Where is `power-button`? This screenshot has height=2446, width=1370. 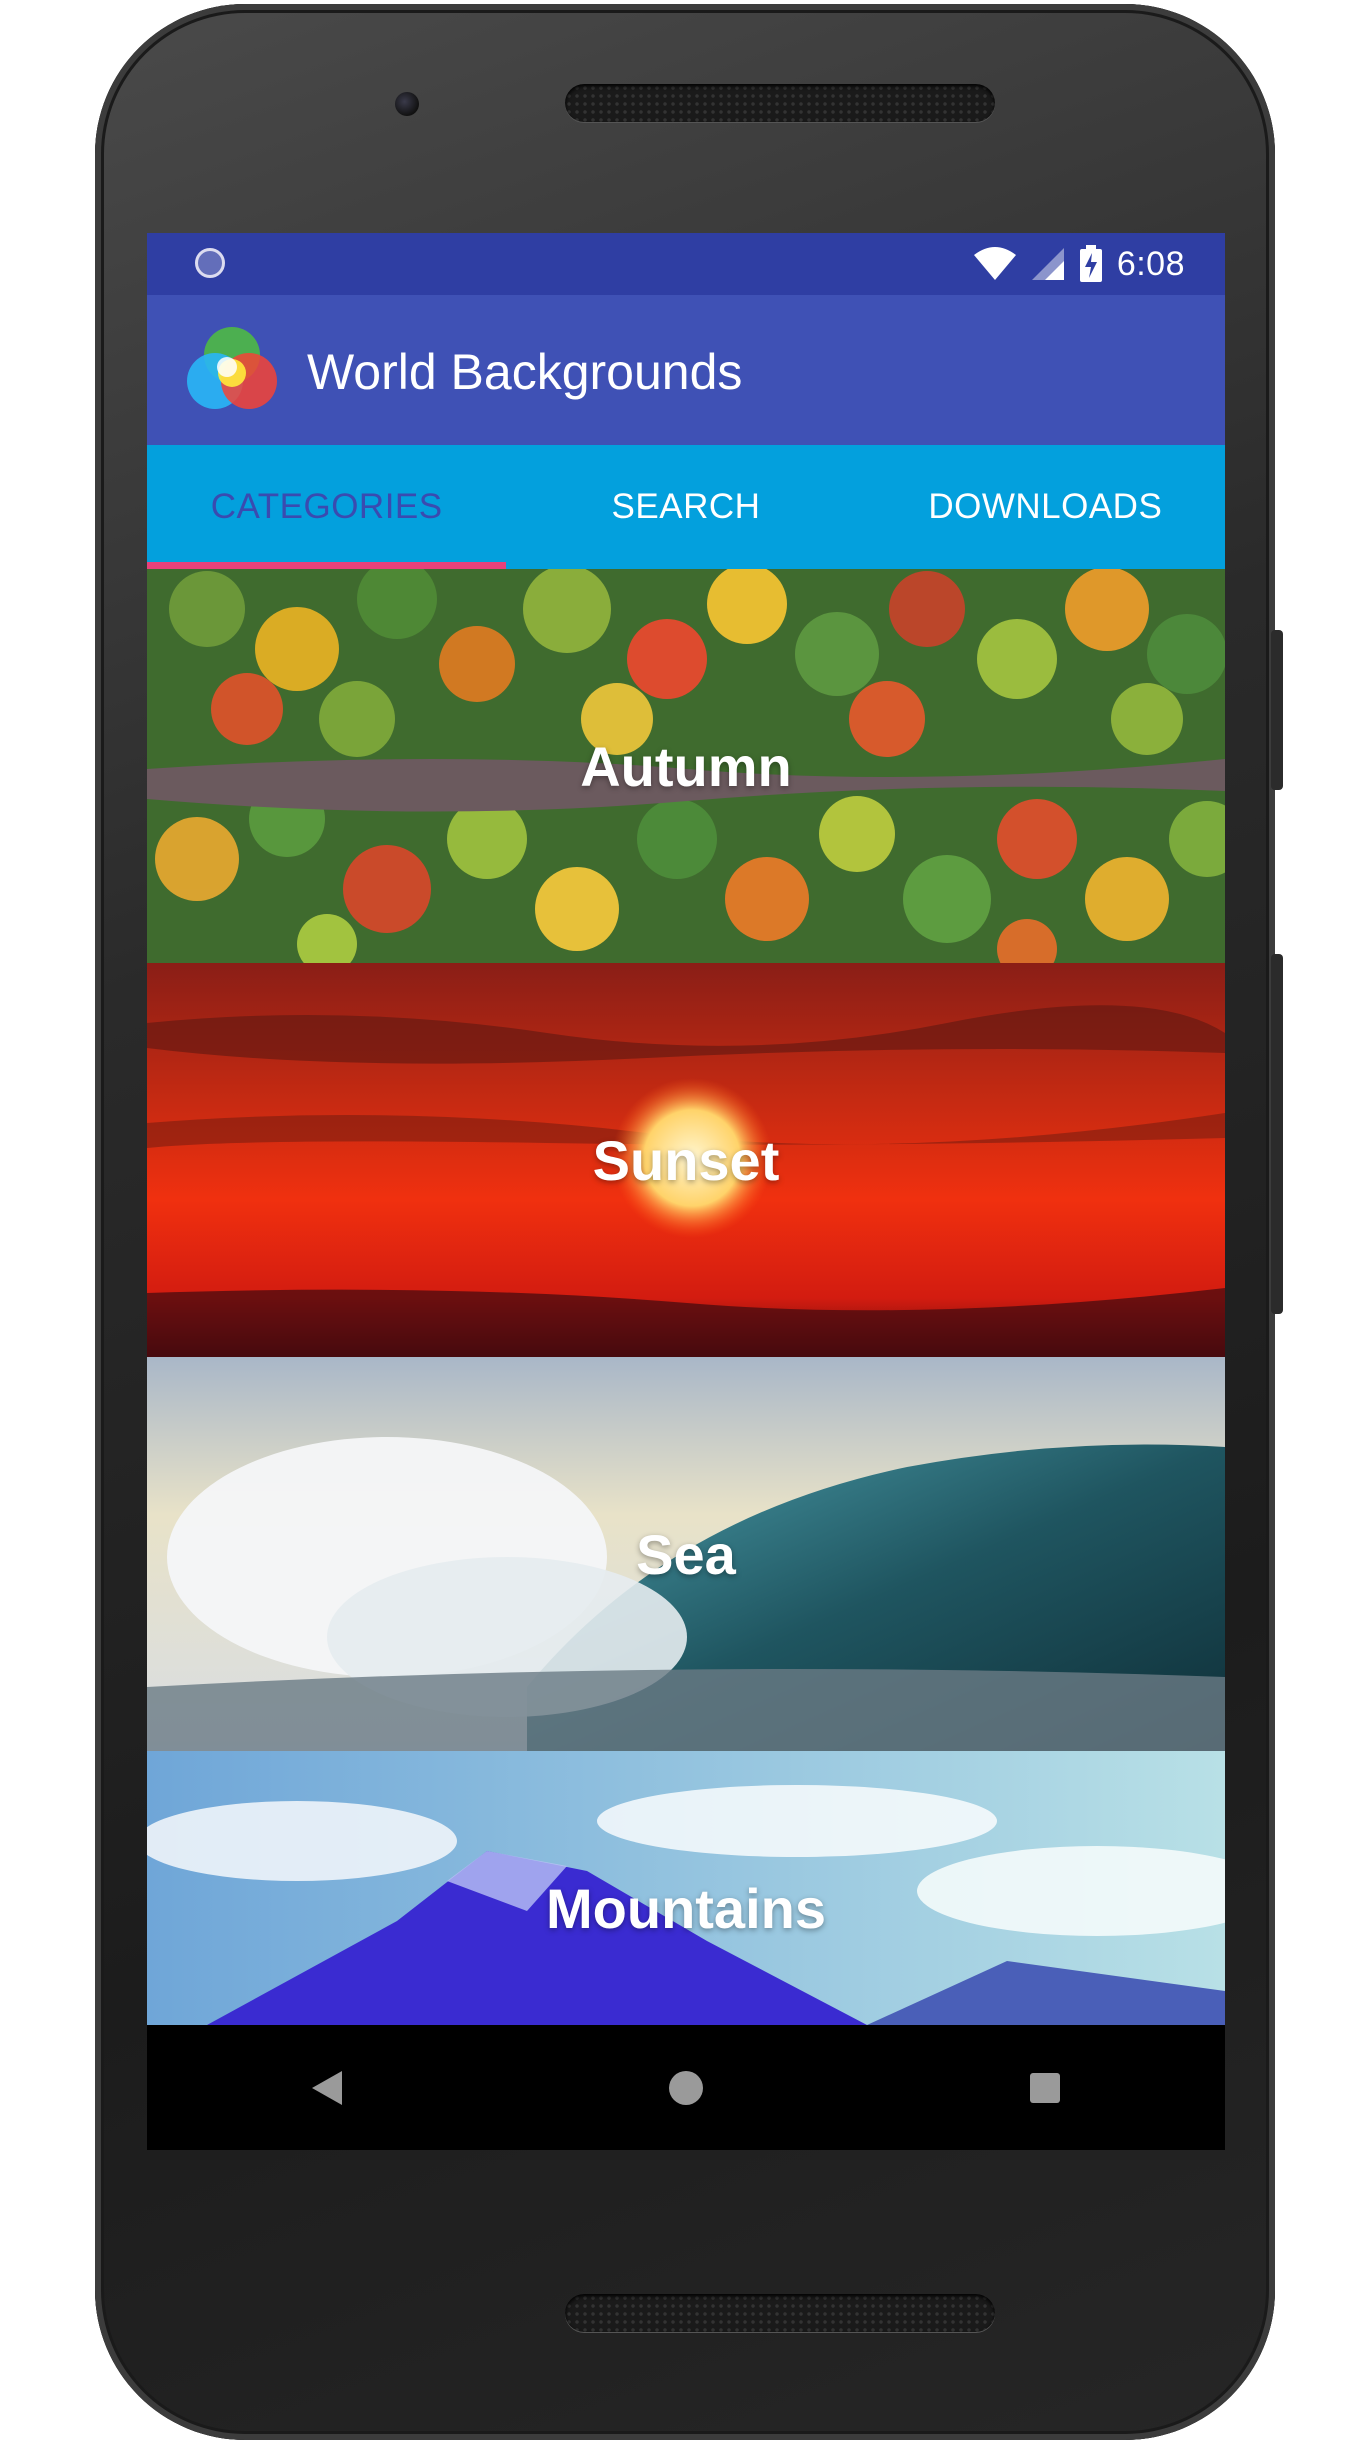 power-button is located at coordinates (1277, 710).